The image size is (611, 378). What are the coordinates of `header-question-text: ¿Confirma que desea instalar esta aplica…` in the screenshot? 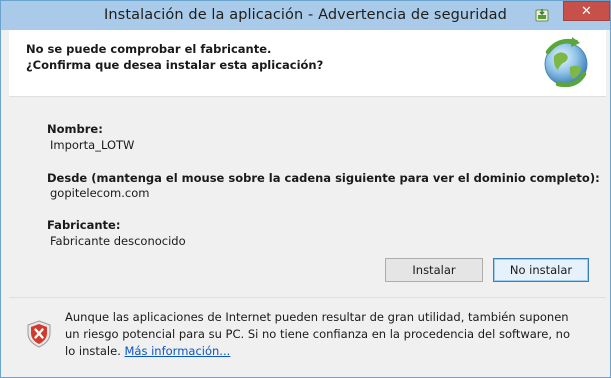 It's located at (175, 65).